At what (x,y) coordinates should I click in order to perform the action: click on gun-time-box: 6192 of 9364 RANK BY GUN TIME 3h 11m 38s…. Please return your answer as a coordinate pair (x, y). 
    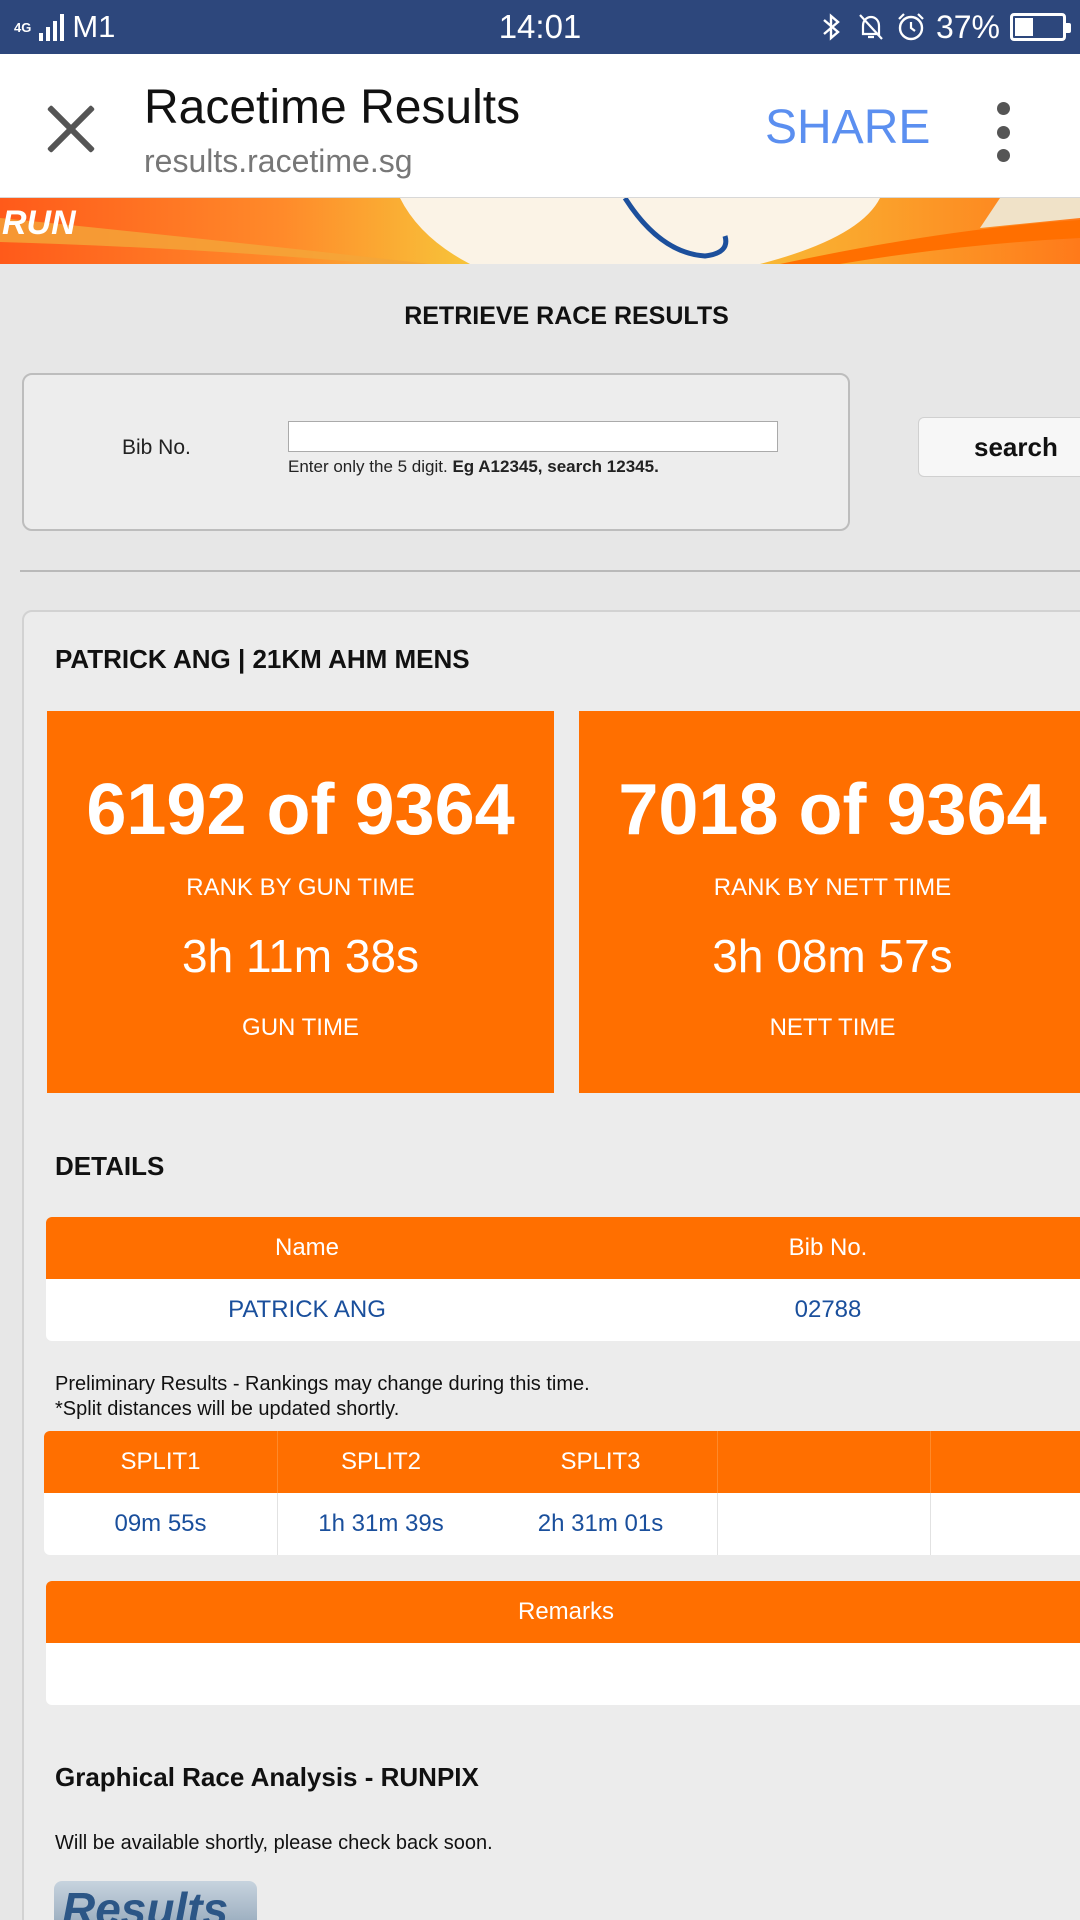
    Looking at the image, I should click on (300, 902).